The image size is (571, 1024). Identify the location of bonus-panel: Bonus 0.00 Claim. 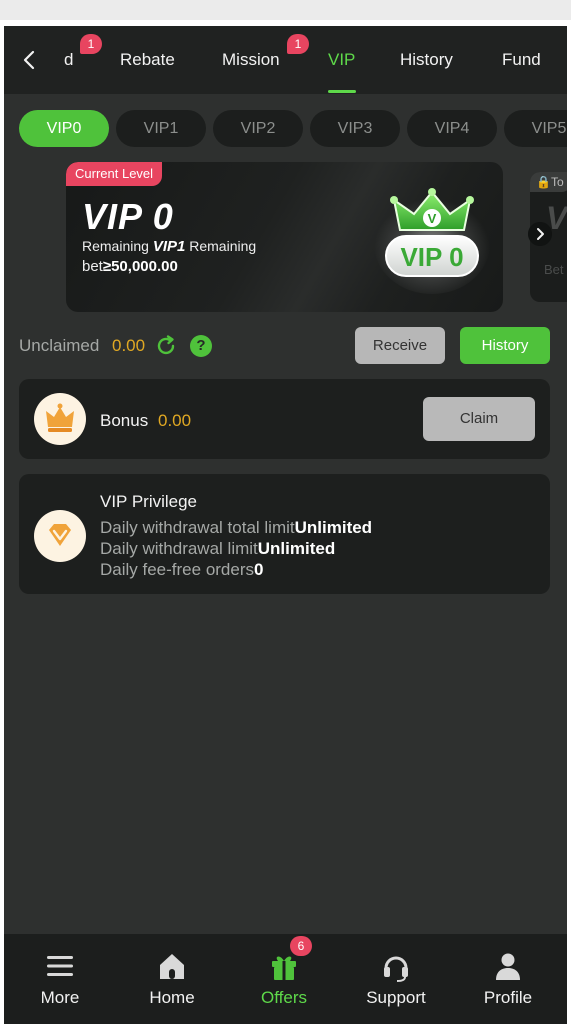
(284, 419).